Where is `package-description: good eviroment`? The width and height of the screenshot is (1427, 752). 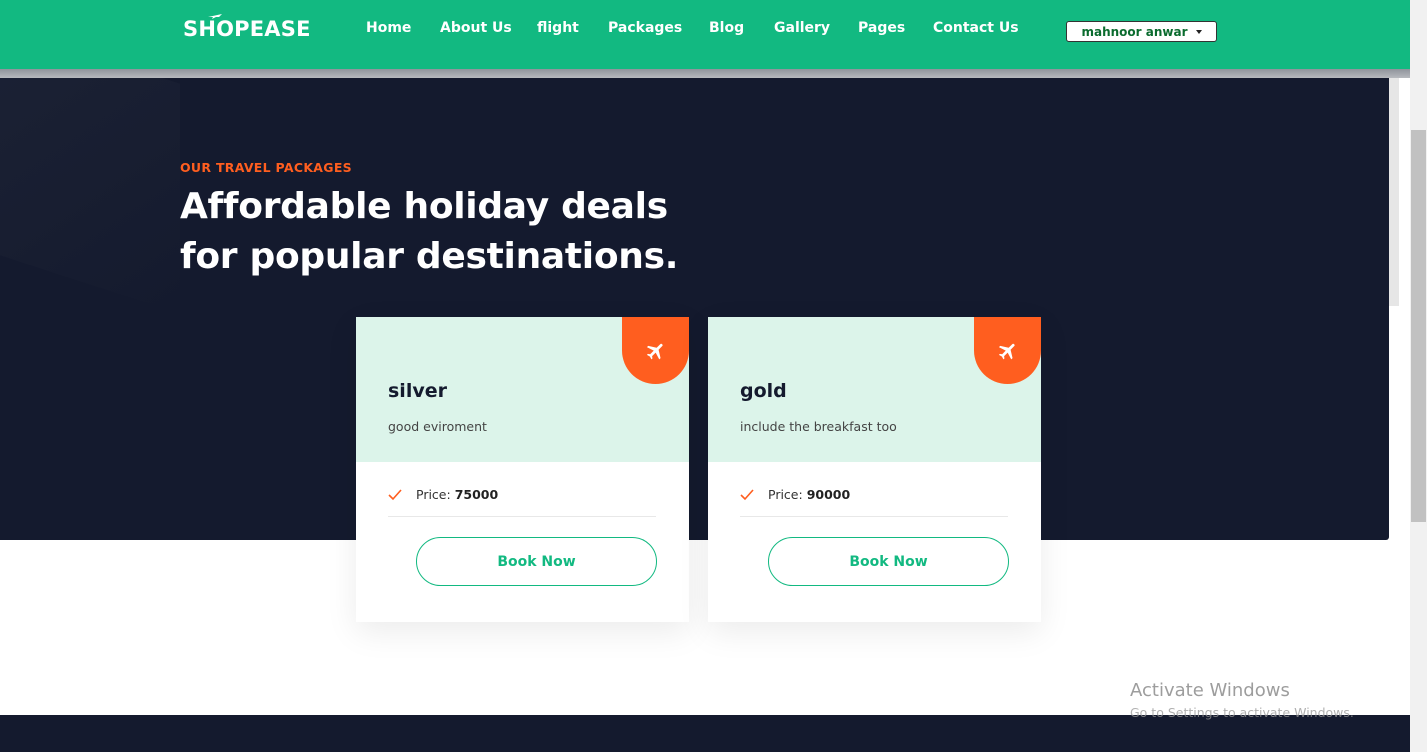
package-description: good eviroment is located at coordinates (437, 426).